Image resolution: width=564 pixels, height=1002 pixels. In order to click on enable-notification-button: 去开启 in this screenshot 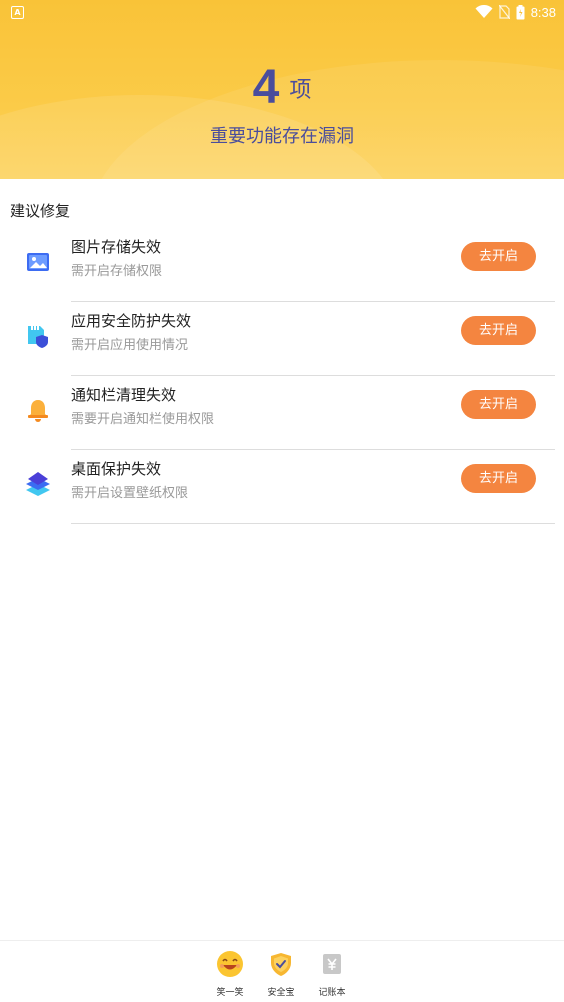, I will do `click(498, 404)`.